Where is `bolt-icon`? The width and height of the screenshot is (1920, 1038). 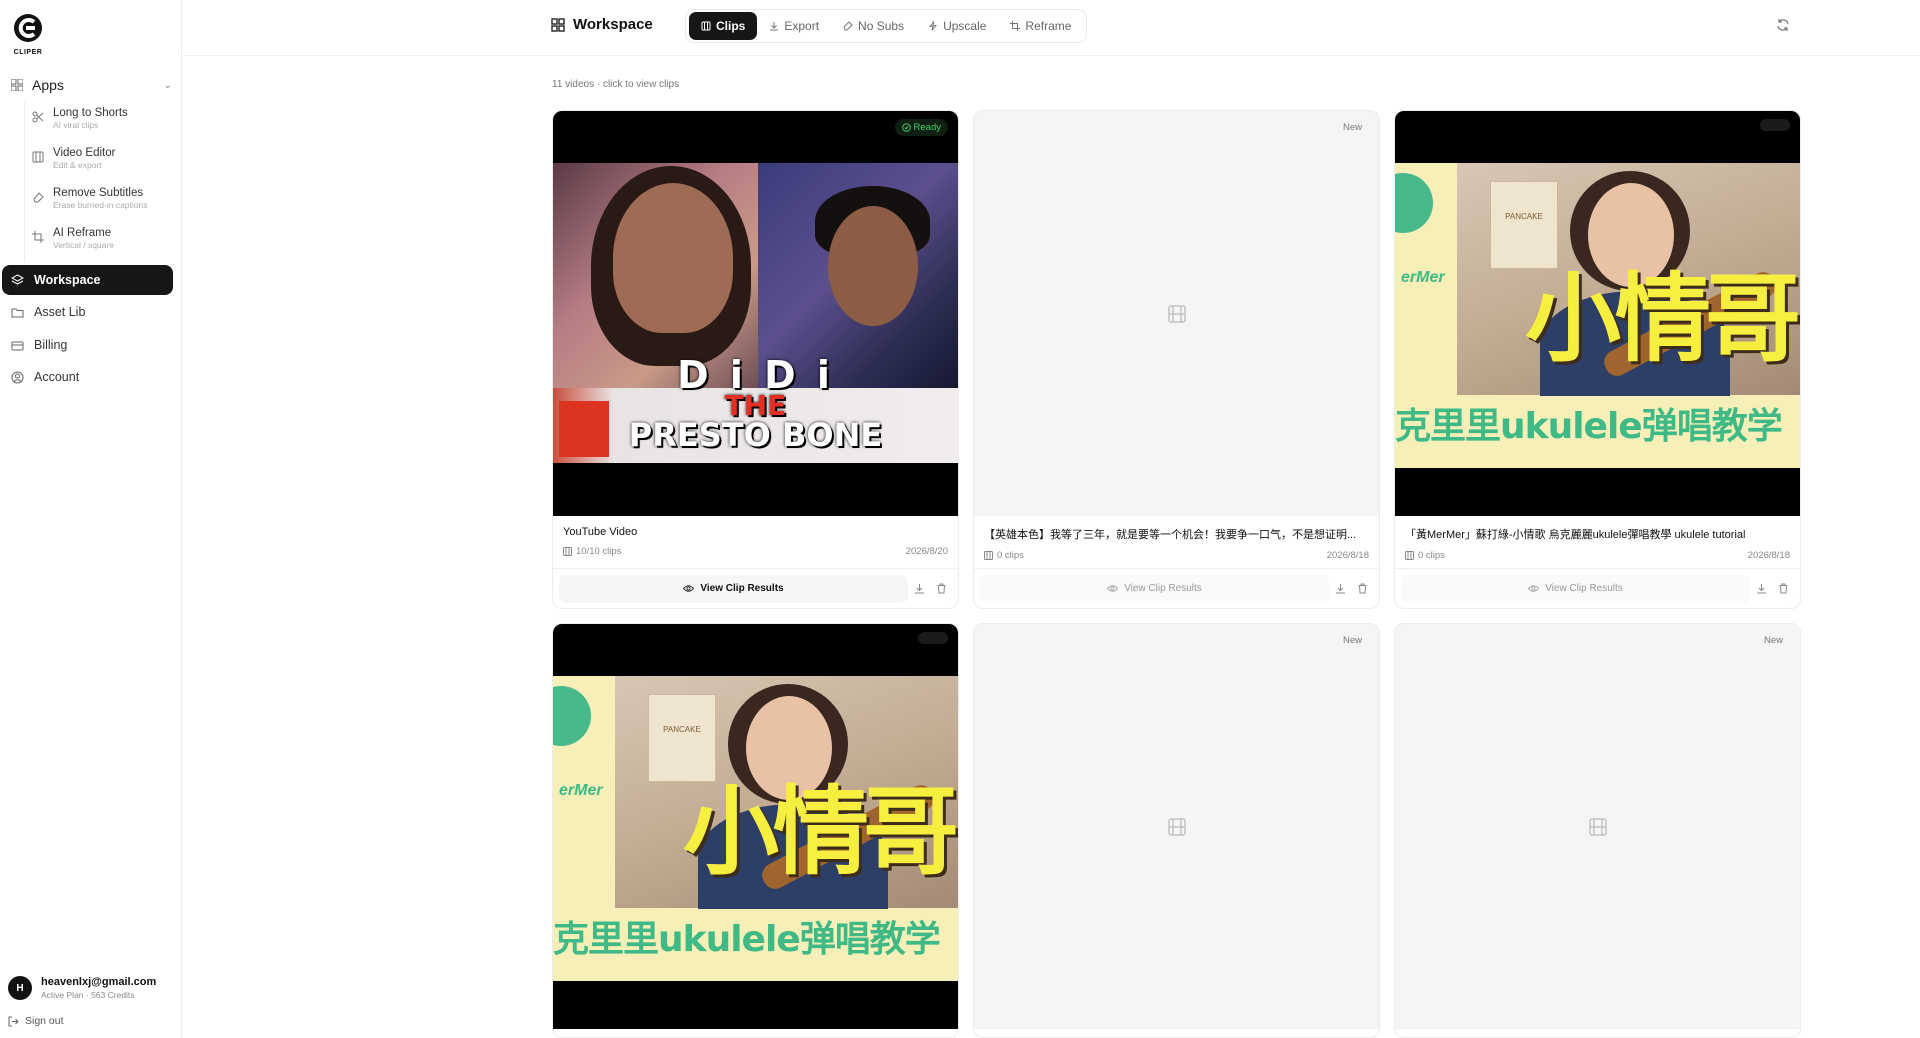 bolt-icon is located at coordinates (933, 26).